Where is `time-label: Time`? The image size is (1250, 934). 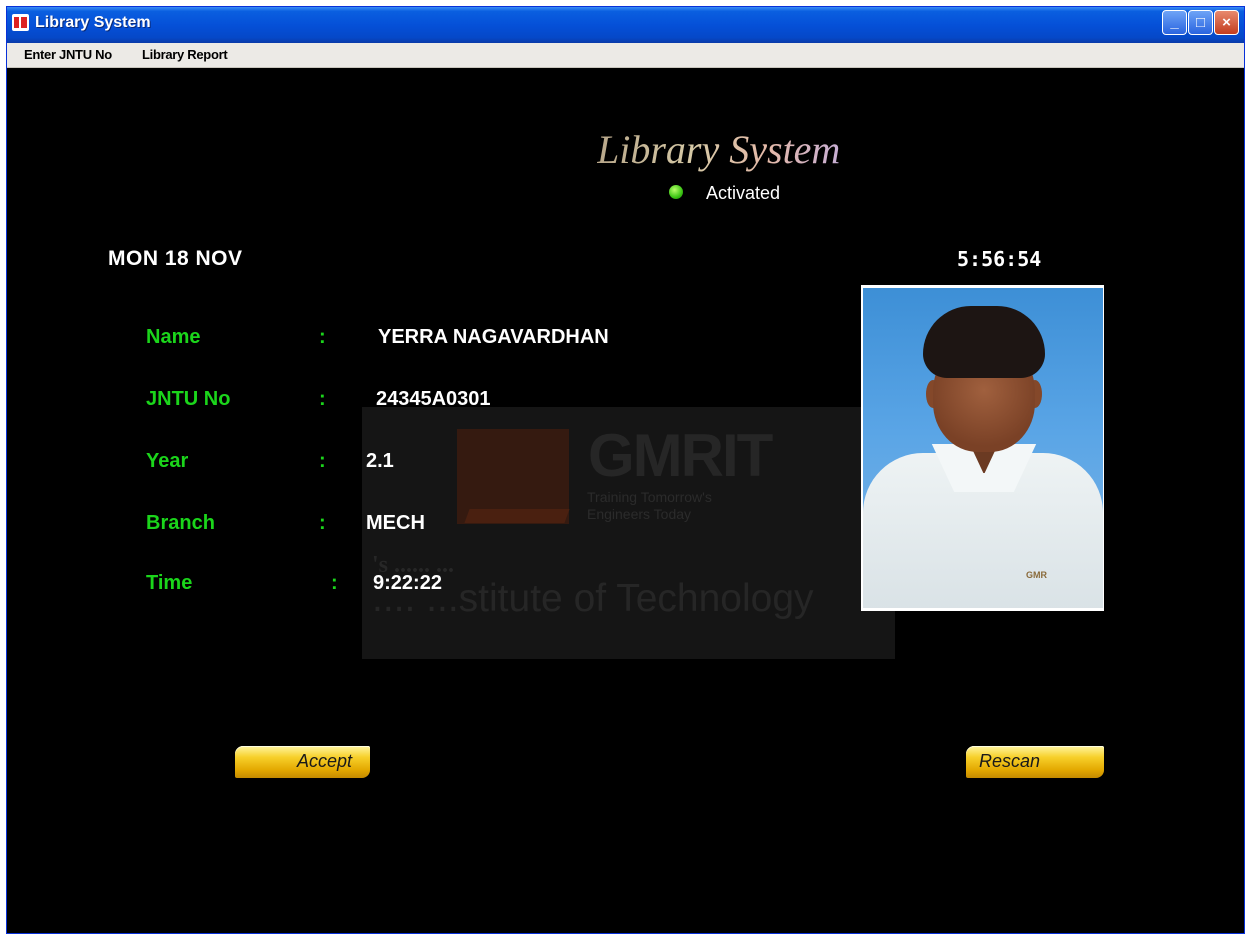 time-label: Time is located at coordinates (169, 583).